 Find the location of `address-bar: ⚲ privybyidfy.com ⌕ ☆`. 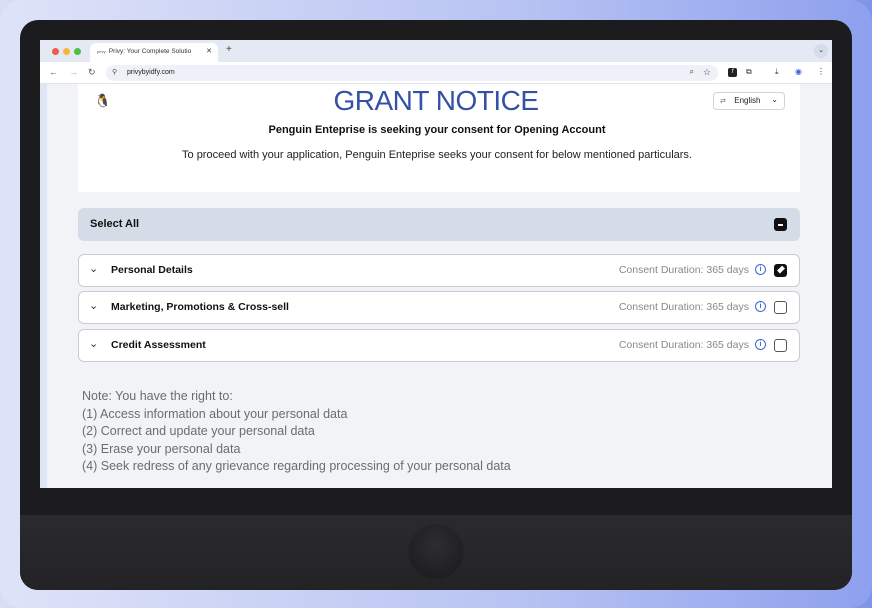

address-bar: ⚲ privybyidfy.com ⌕ ☆ is located at coordinates (412, 73).